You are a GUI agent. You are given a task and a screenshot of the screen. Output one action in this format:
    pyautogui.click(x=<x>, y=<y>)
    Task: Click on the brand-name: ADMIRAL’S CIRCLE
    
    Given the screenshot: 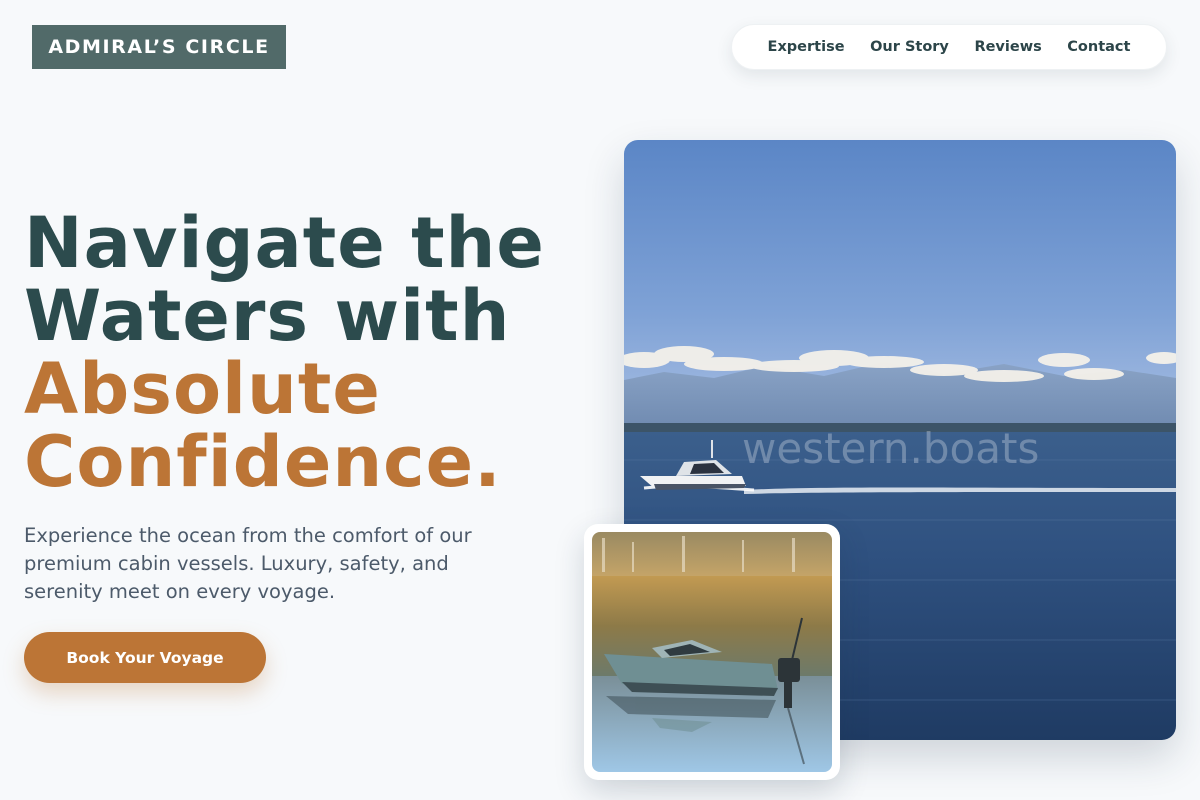 What is the action you would take?
    pyautogui.click(x=159, y=47)
    